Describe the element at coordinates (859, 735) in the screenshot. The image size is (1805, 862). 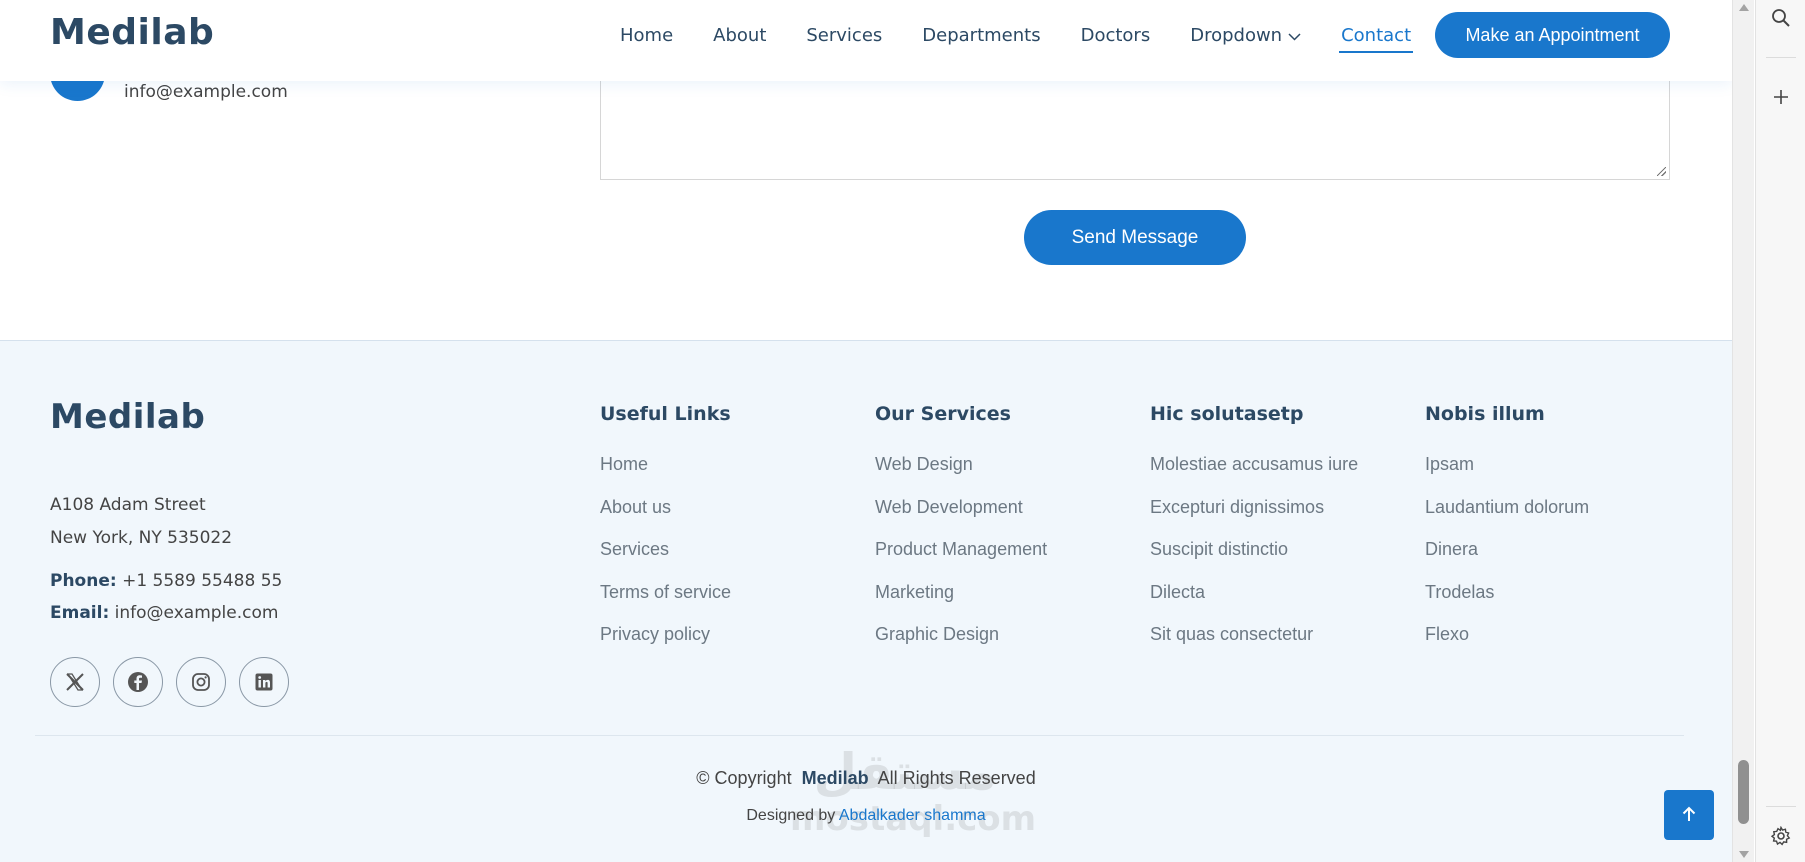
I see `footer-divider` at that location.